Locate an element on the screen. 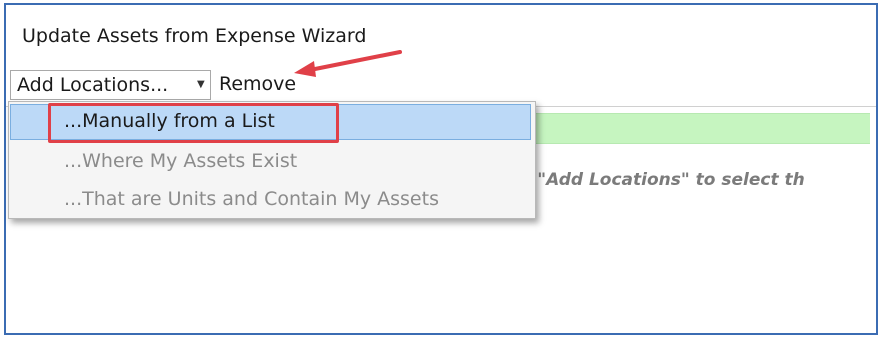 This screenshot has height=337, width=880. menu-item-units-containing-assets: ...That are Units and Contain My Assets is located at coordinates (272, 199).